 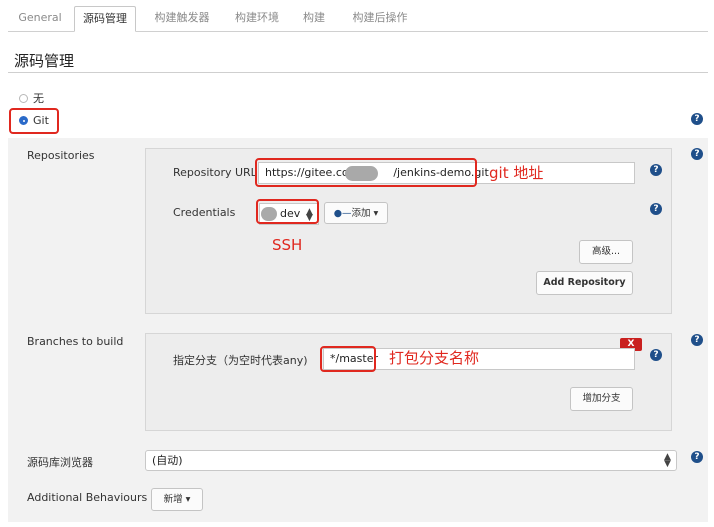 I want to click on repository-browser-value: (自动), so click(x=167, y=460).